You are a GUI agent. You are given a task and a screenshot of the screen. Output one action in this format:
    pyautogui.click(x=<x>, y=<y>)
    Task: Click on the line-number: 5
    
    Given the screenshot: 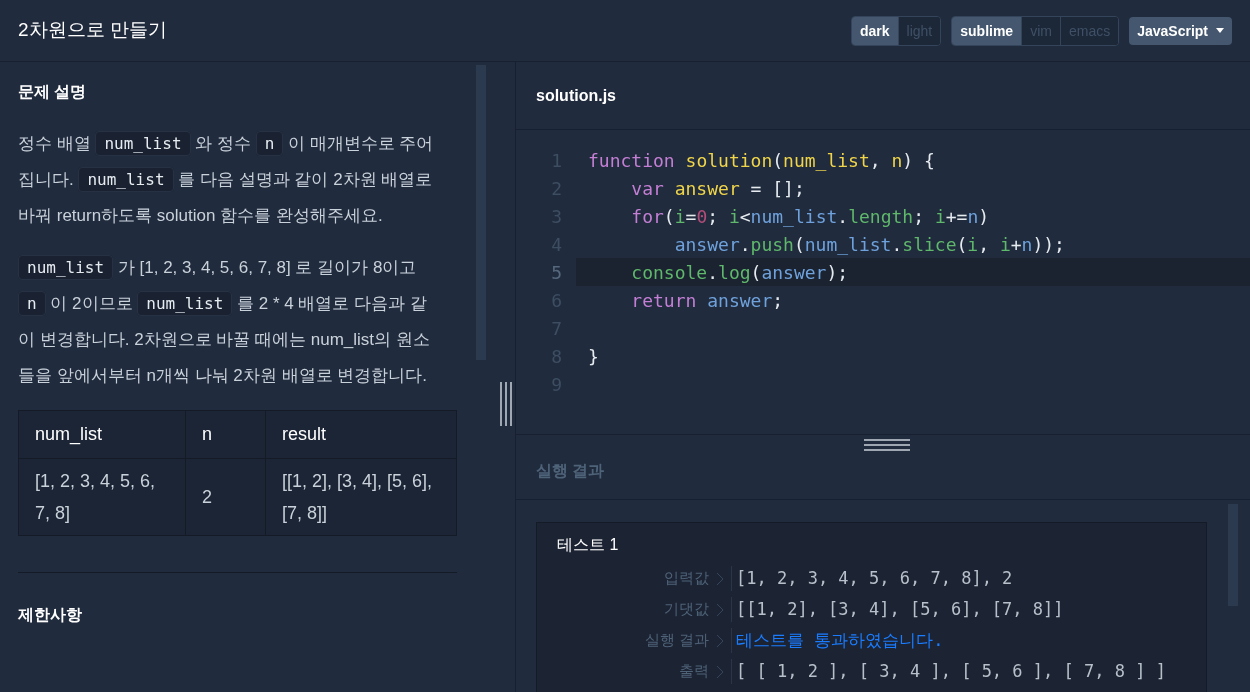 What is the action you would take?
    pyautogui.click(x=556, y=272)
    